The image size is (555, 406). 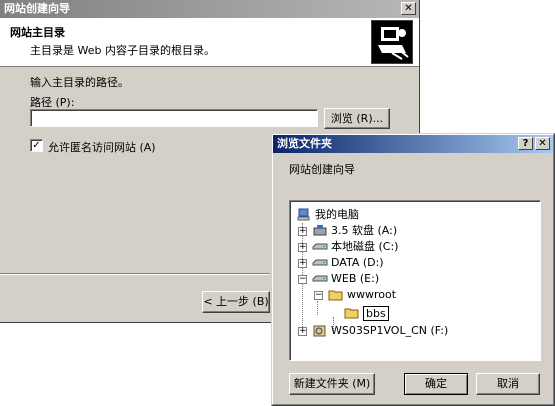 I want to click on computer-icon, so click(x=304, y=215).